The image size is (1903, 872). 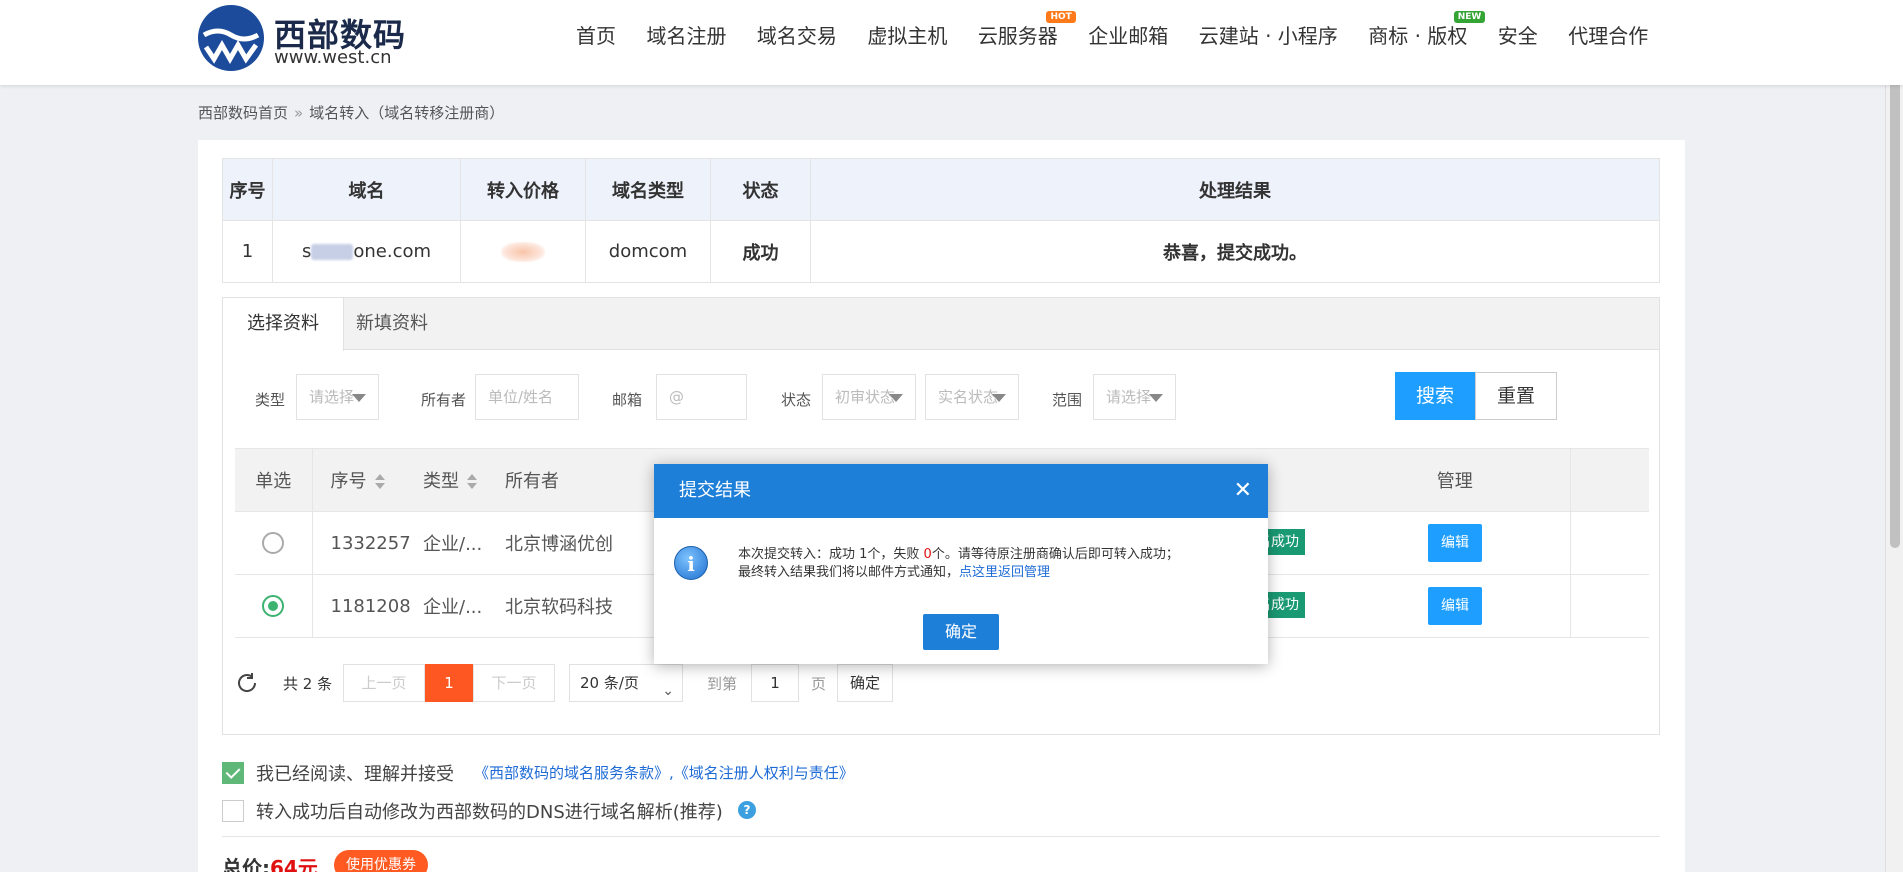 I want to click on row-status: 成功, so click(x=760, y=251).